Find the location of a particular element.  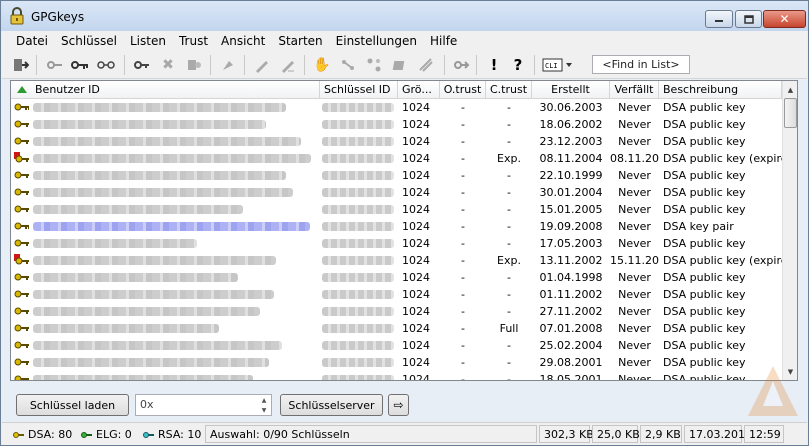

scroll-thumb is located at coordinates (790, 113).